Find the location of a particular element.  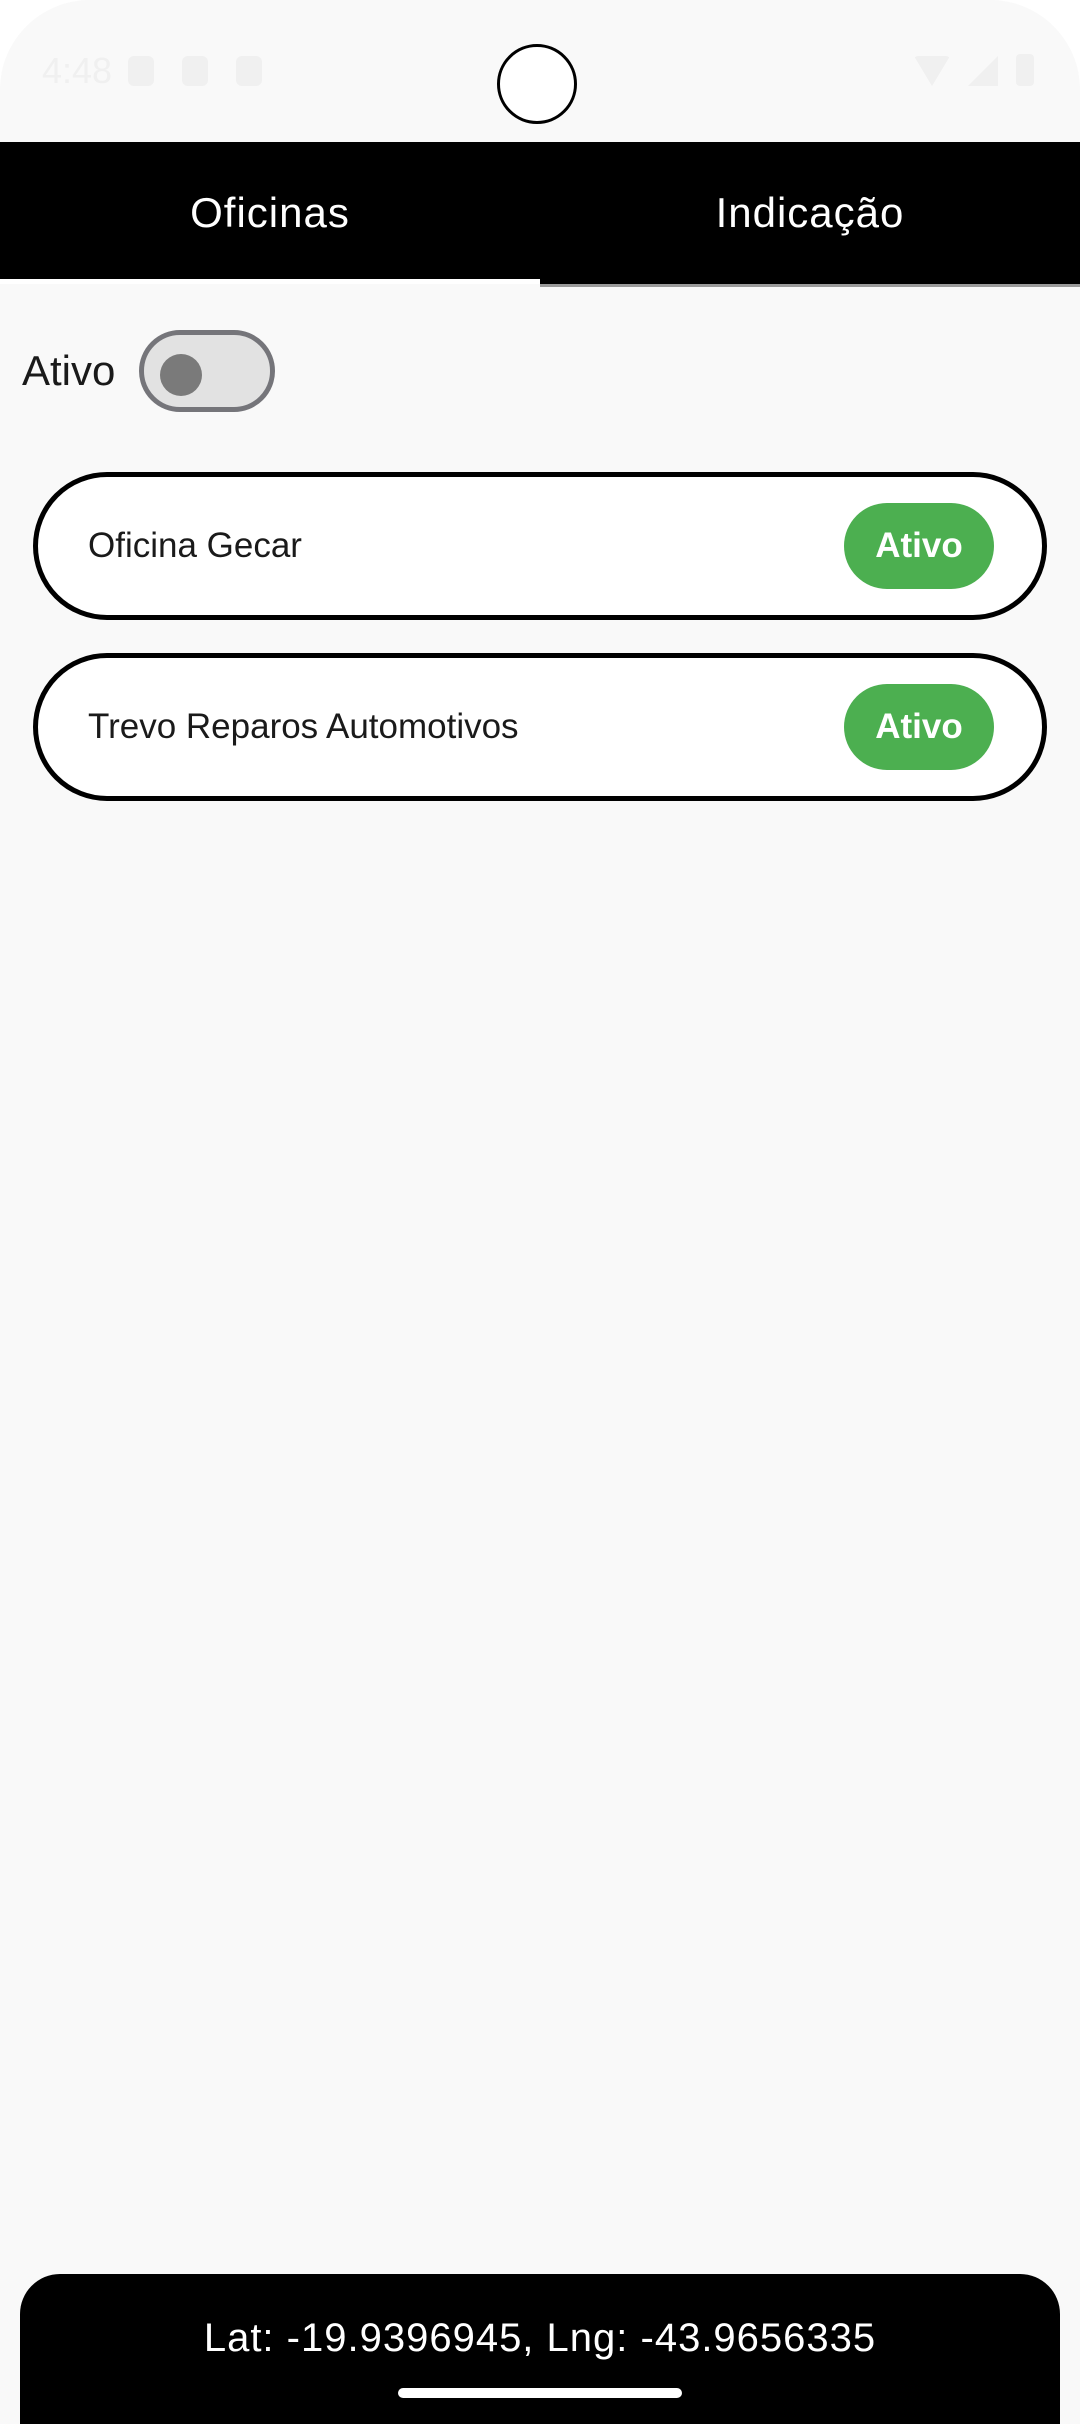

switch-knob is located at coordinates (181, 375).